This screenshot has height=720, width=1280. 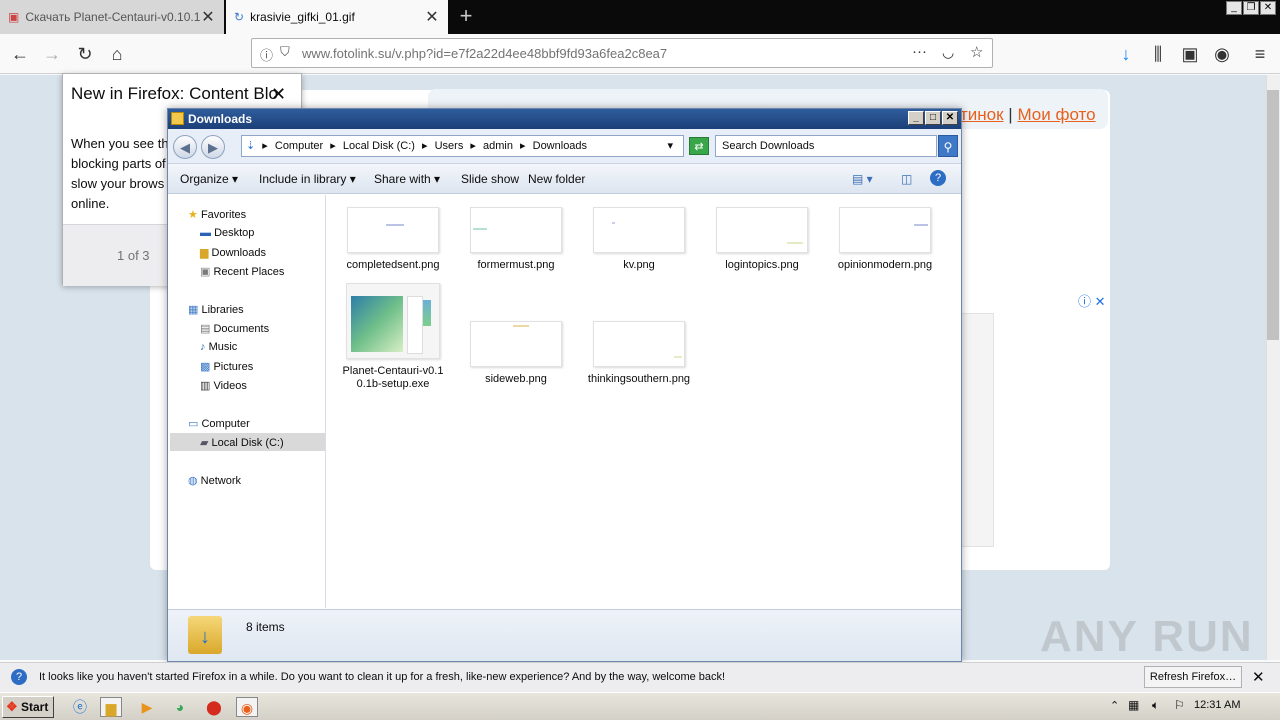 What do you see at coordinates (1133, 705) in the screenshot?
I see `network-tray-icon: ▦` at bounding box center [1133, 705].